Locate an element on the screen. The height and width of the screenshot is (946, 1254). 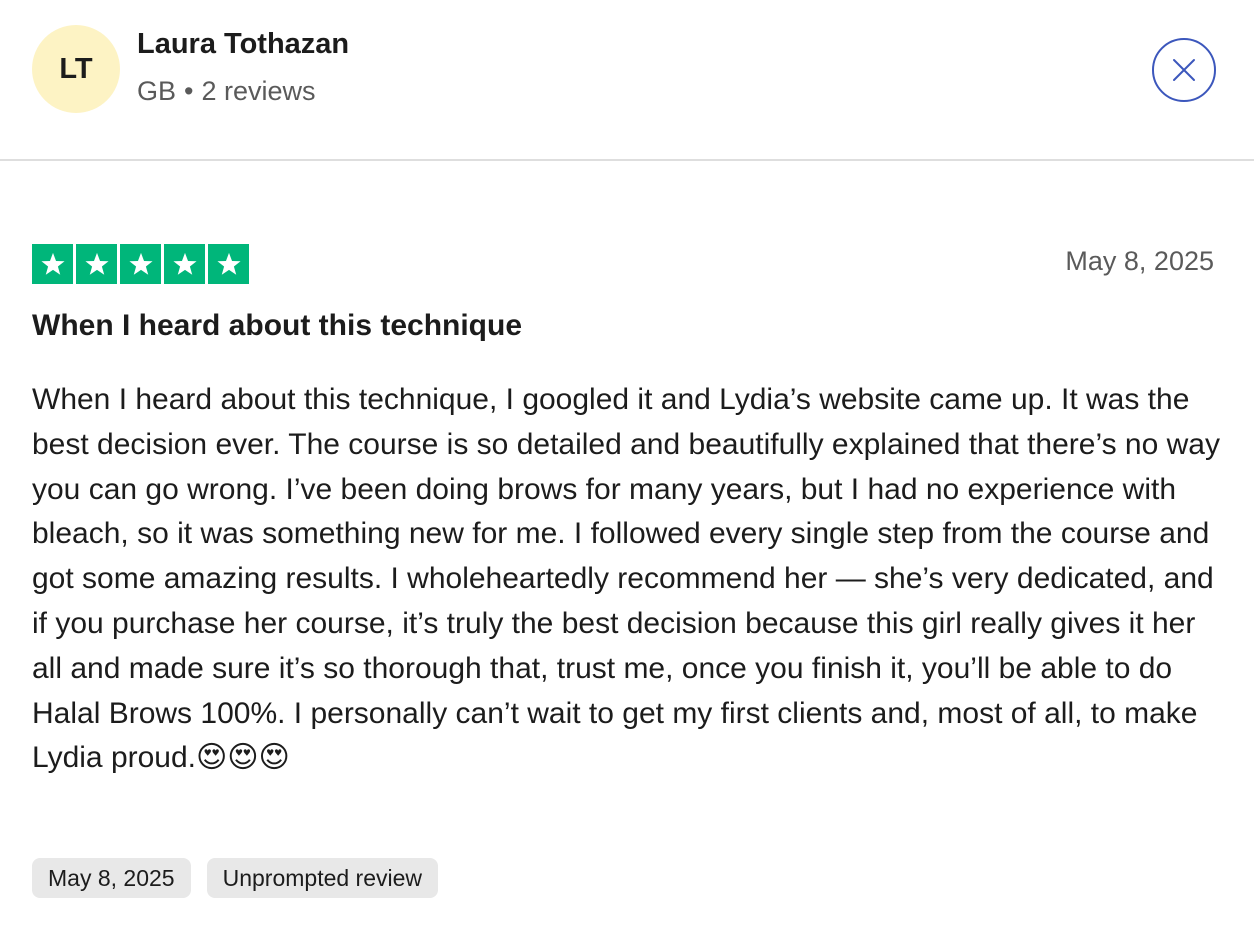
review-tags: May 8, 2025 Unprompted review is located at coordinates (235, 878).